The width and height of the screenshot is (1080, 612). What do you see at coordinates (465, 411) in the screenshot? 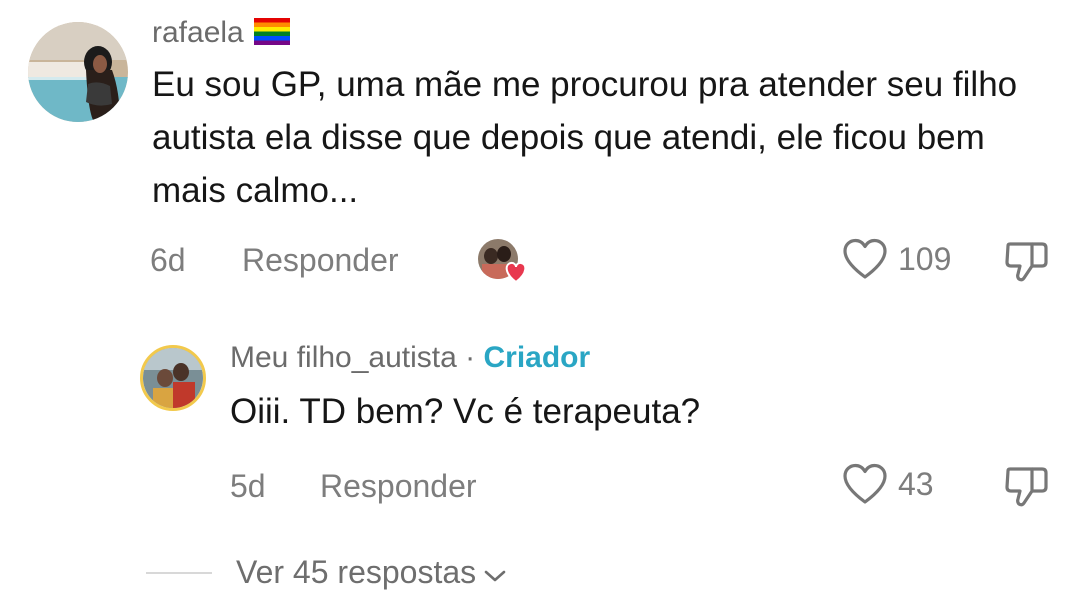
I see `reply-text: Oiii. TD bem? Vc é terapeuta?` at bounding box center [465, 411].